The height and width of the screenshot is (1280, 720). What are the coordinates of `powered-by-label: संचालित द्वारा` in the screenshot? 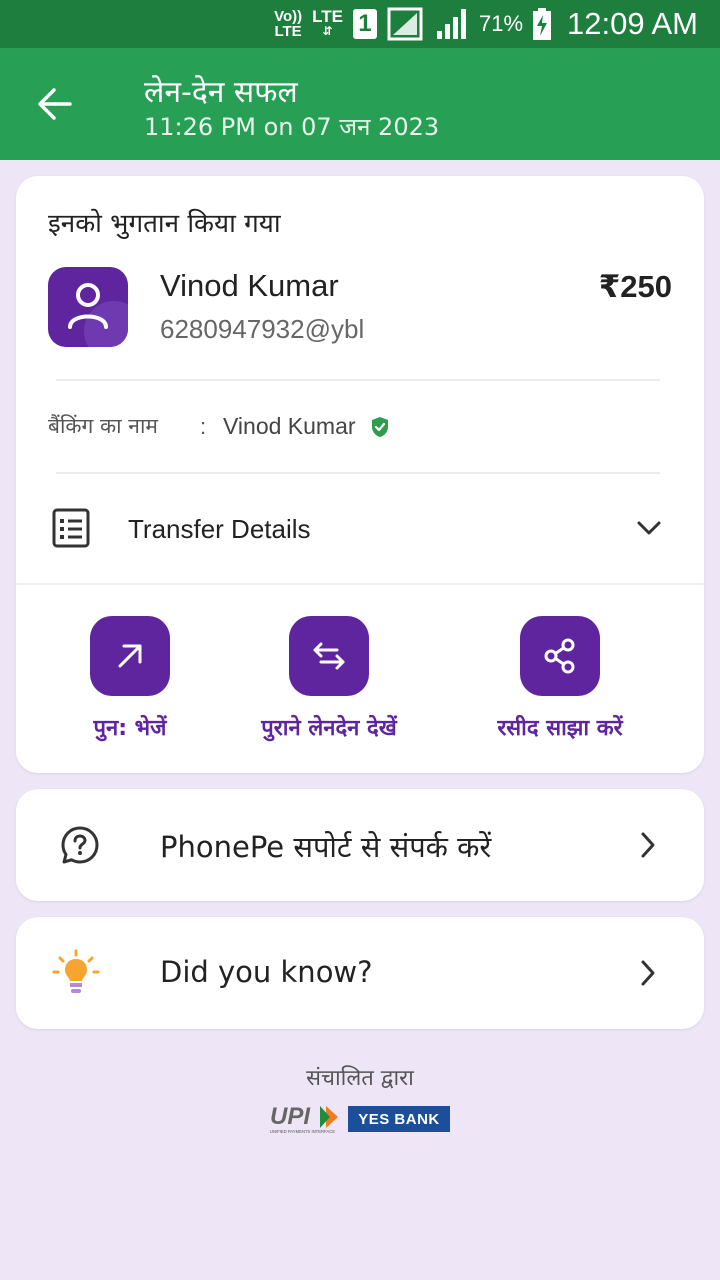 It's located at (360, 1078).